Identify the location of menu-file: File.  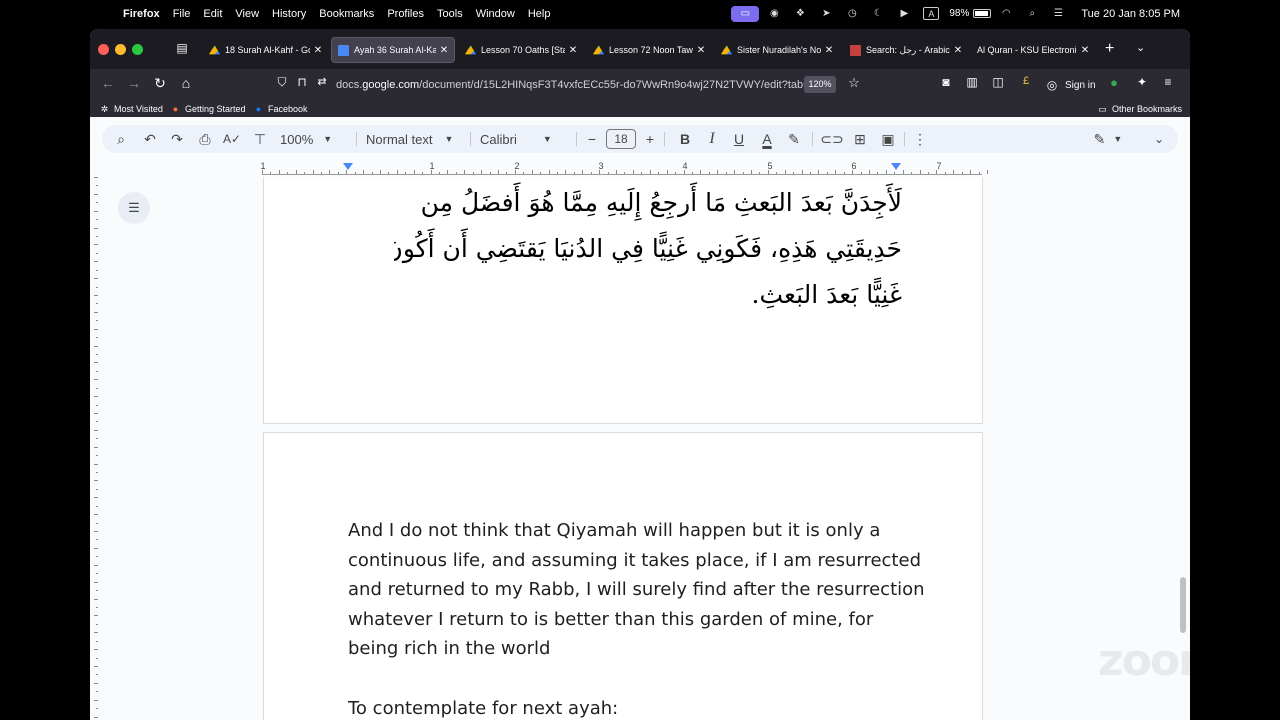
(182, 14).